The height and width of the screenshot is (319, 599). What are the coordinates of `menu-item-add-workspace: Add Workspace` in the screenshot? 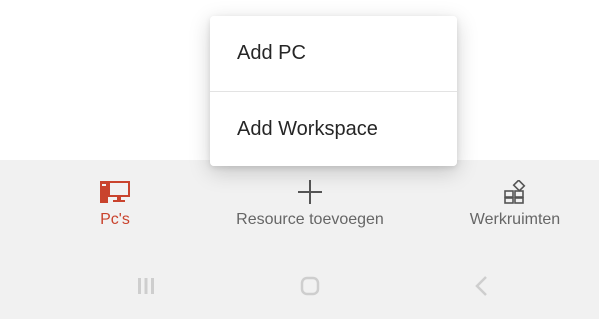 It's located at (333, 129).